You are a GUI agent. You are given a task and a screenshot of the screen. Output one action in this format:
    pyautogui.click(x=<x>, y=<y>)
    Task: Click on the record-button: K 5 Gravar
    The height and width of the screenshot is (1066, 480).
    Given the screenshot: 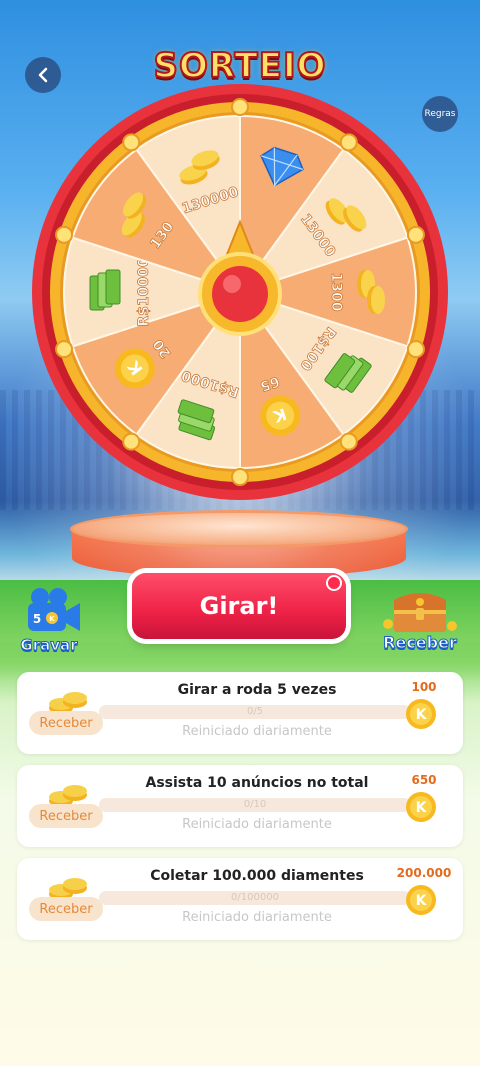 What is the action you would take?
    pyautogui.click(x=53, y=620)
    